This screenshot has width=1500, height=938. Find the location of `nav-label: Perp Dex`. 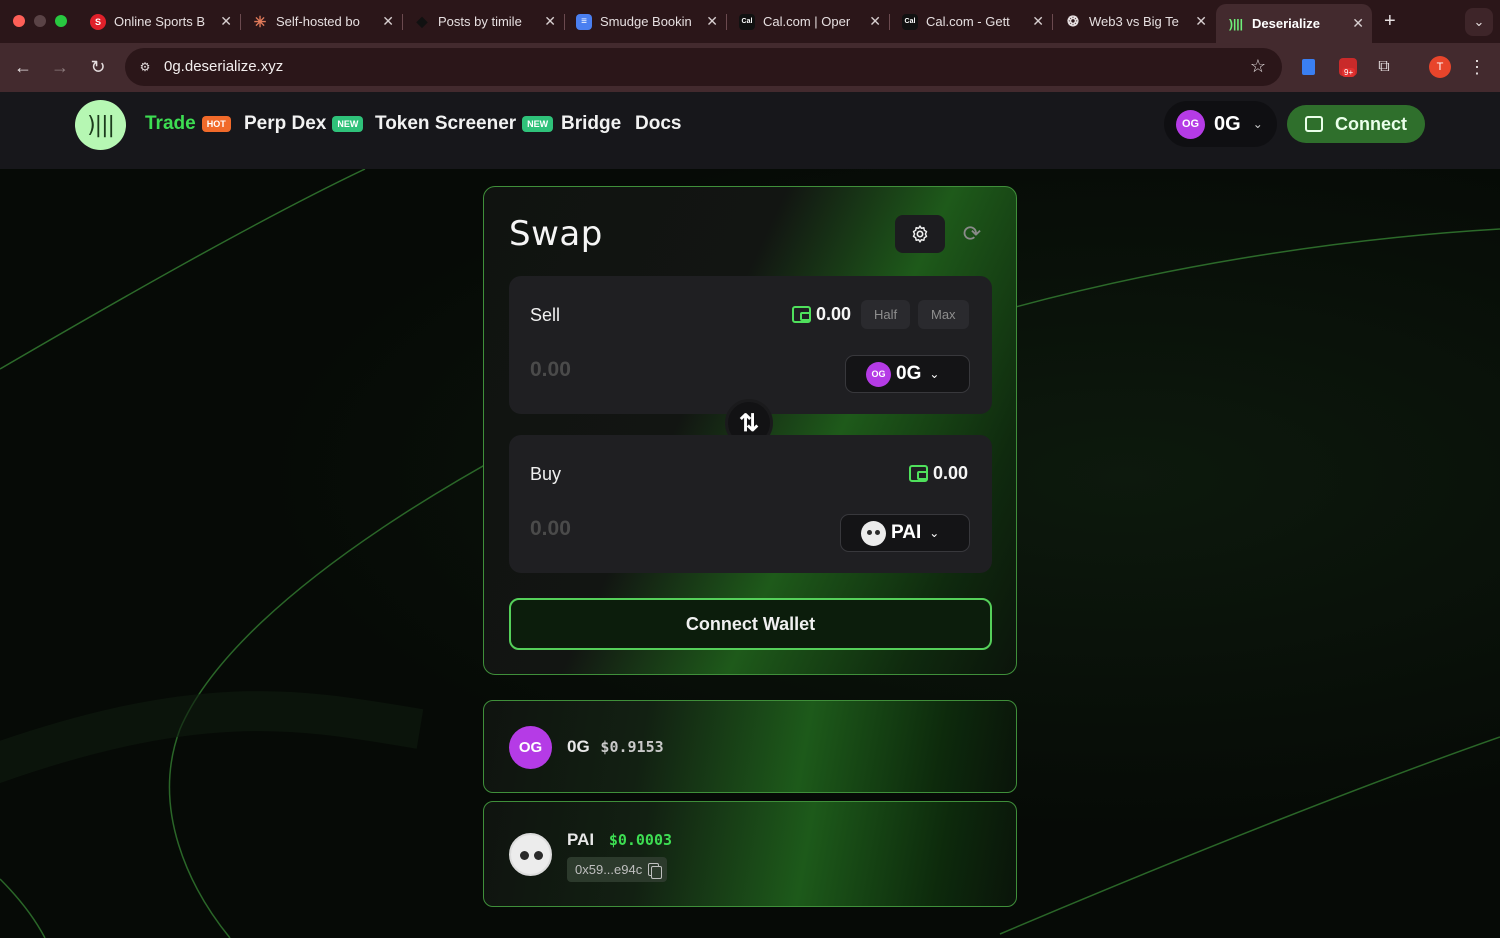

nav-label: Perp Dex is located at coordinates (285, 123).